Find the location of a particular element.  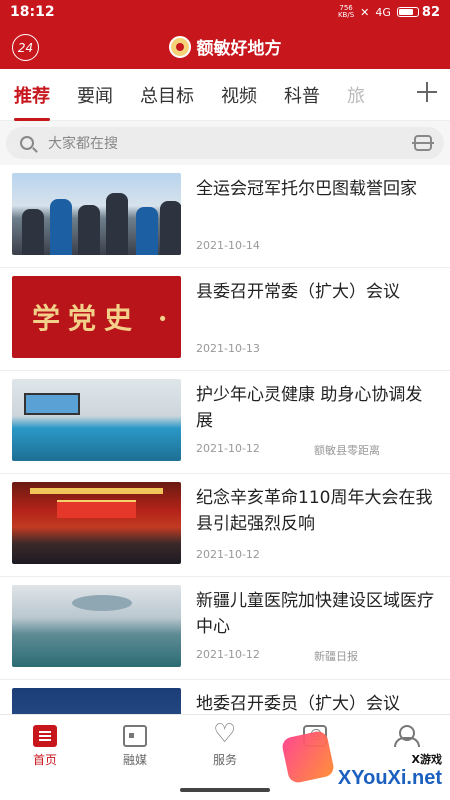

news-thumbnail: 财政 is located at coordinates (96, 701).